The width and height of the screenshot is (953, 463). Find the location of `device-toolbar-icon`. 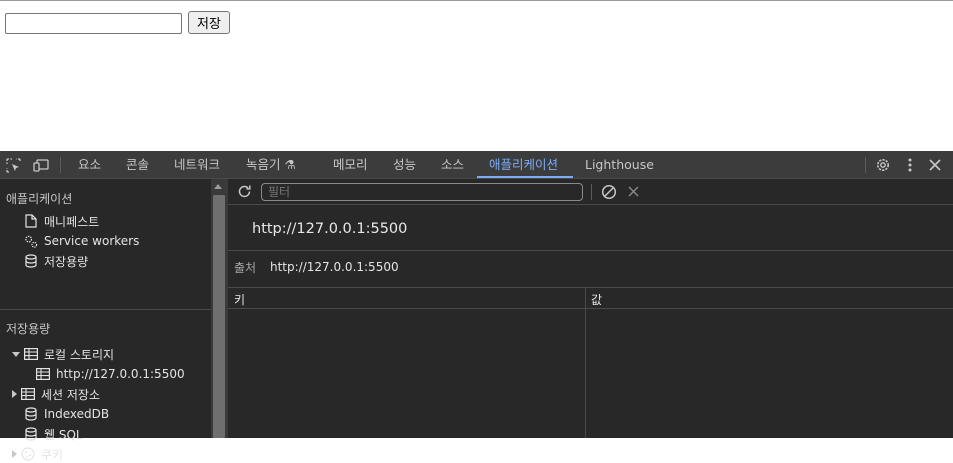

device-toolbar-icon is located at coordinates (41, 165).